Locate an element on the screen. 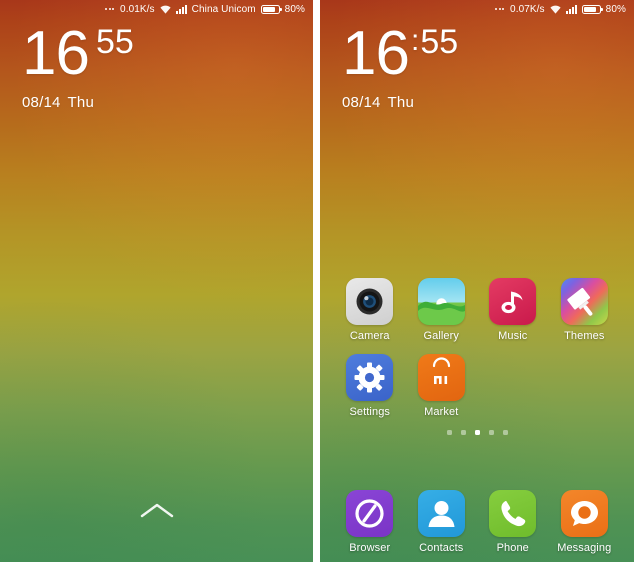 This screenshot has height=562, width=634. app-contacts: Contacts is located at coordinates (442, 522).